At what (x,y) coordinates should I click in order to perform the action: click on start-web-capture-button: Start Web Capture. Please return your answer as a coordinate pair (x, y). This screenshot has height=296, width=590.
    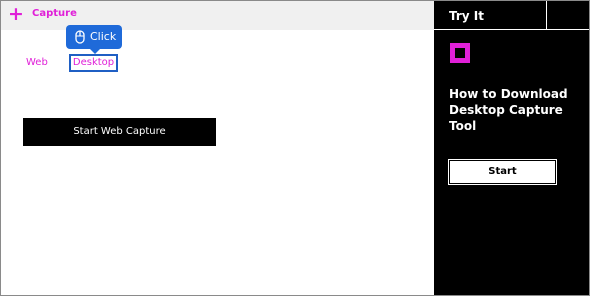
    Looking at the image, I should click on (119, 132).